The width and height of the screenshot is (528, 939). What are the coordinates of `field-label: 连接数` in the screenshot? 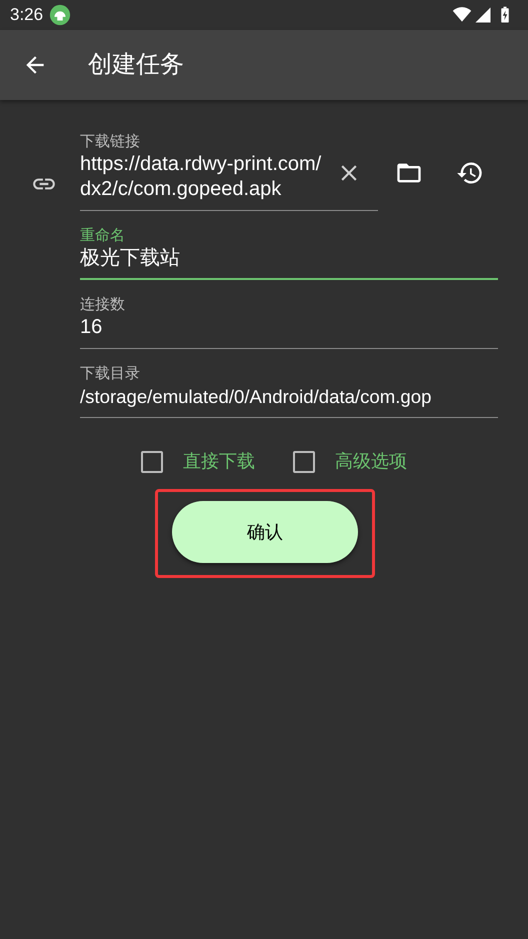 It's located at (103, 305).